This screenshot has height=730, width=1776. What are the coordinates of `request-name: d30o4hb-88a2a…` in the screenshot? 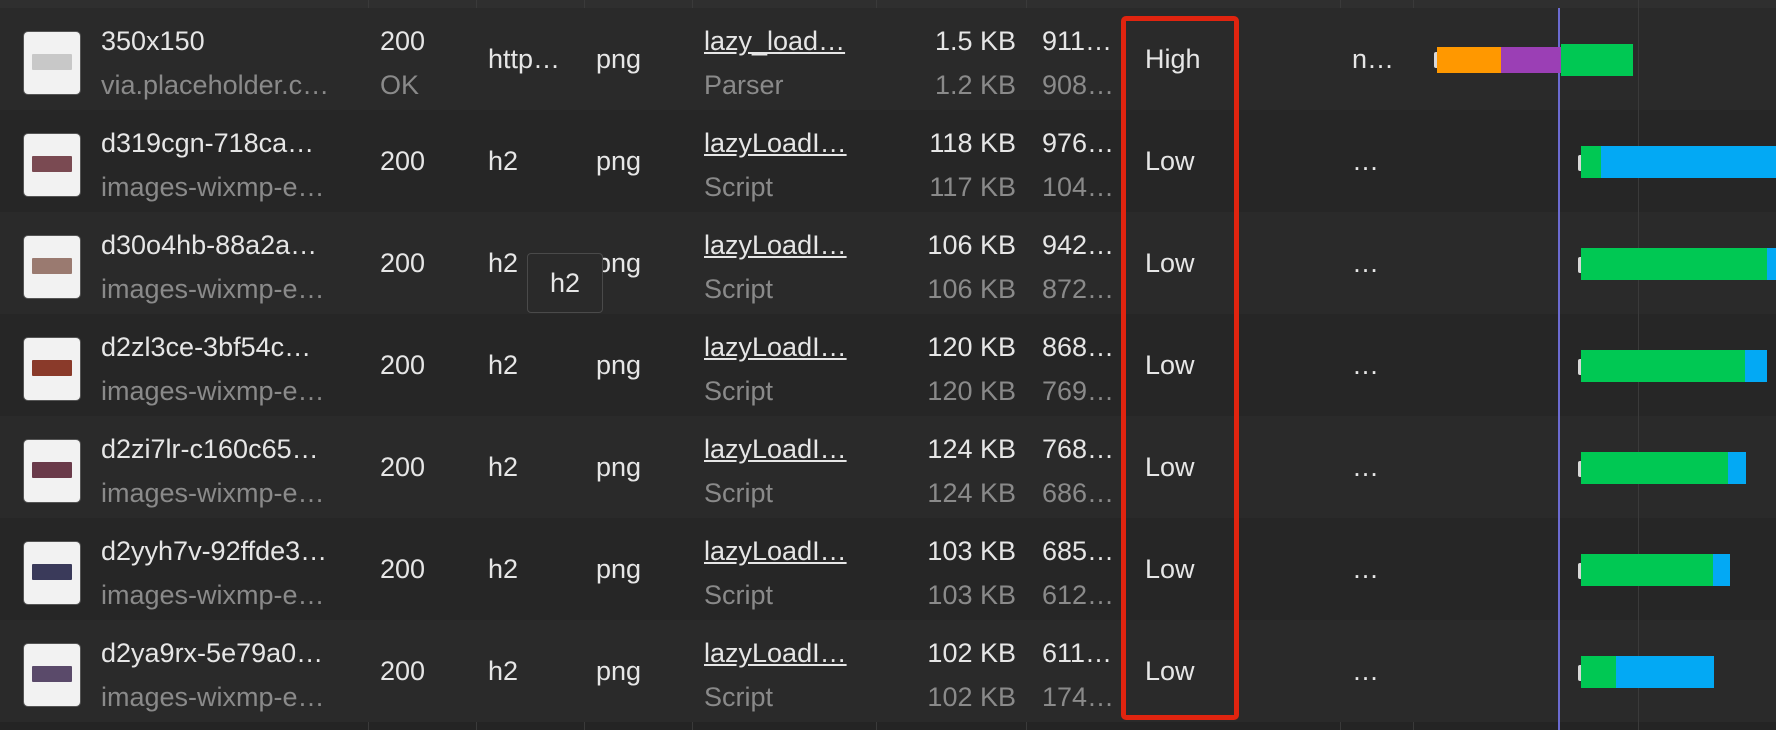 It's located at (209, 245).